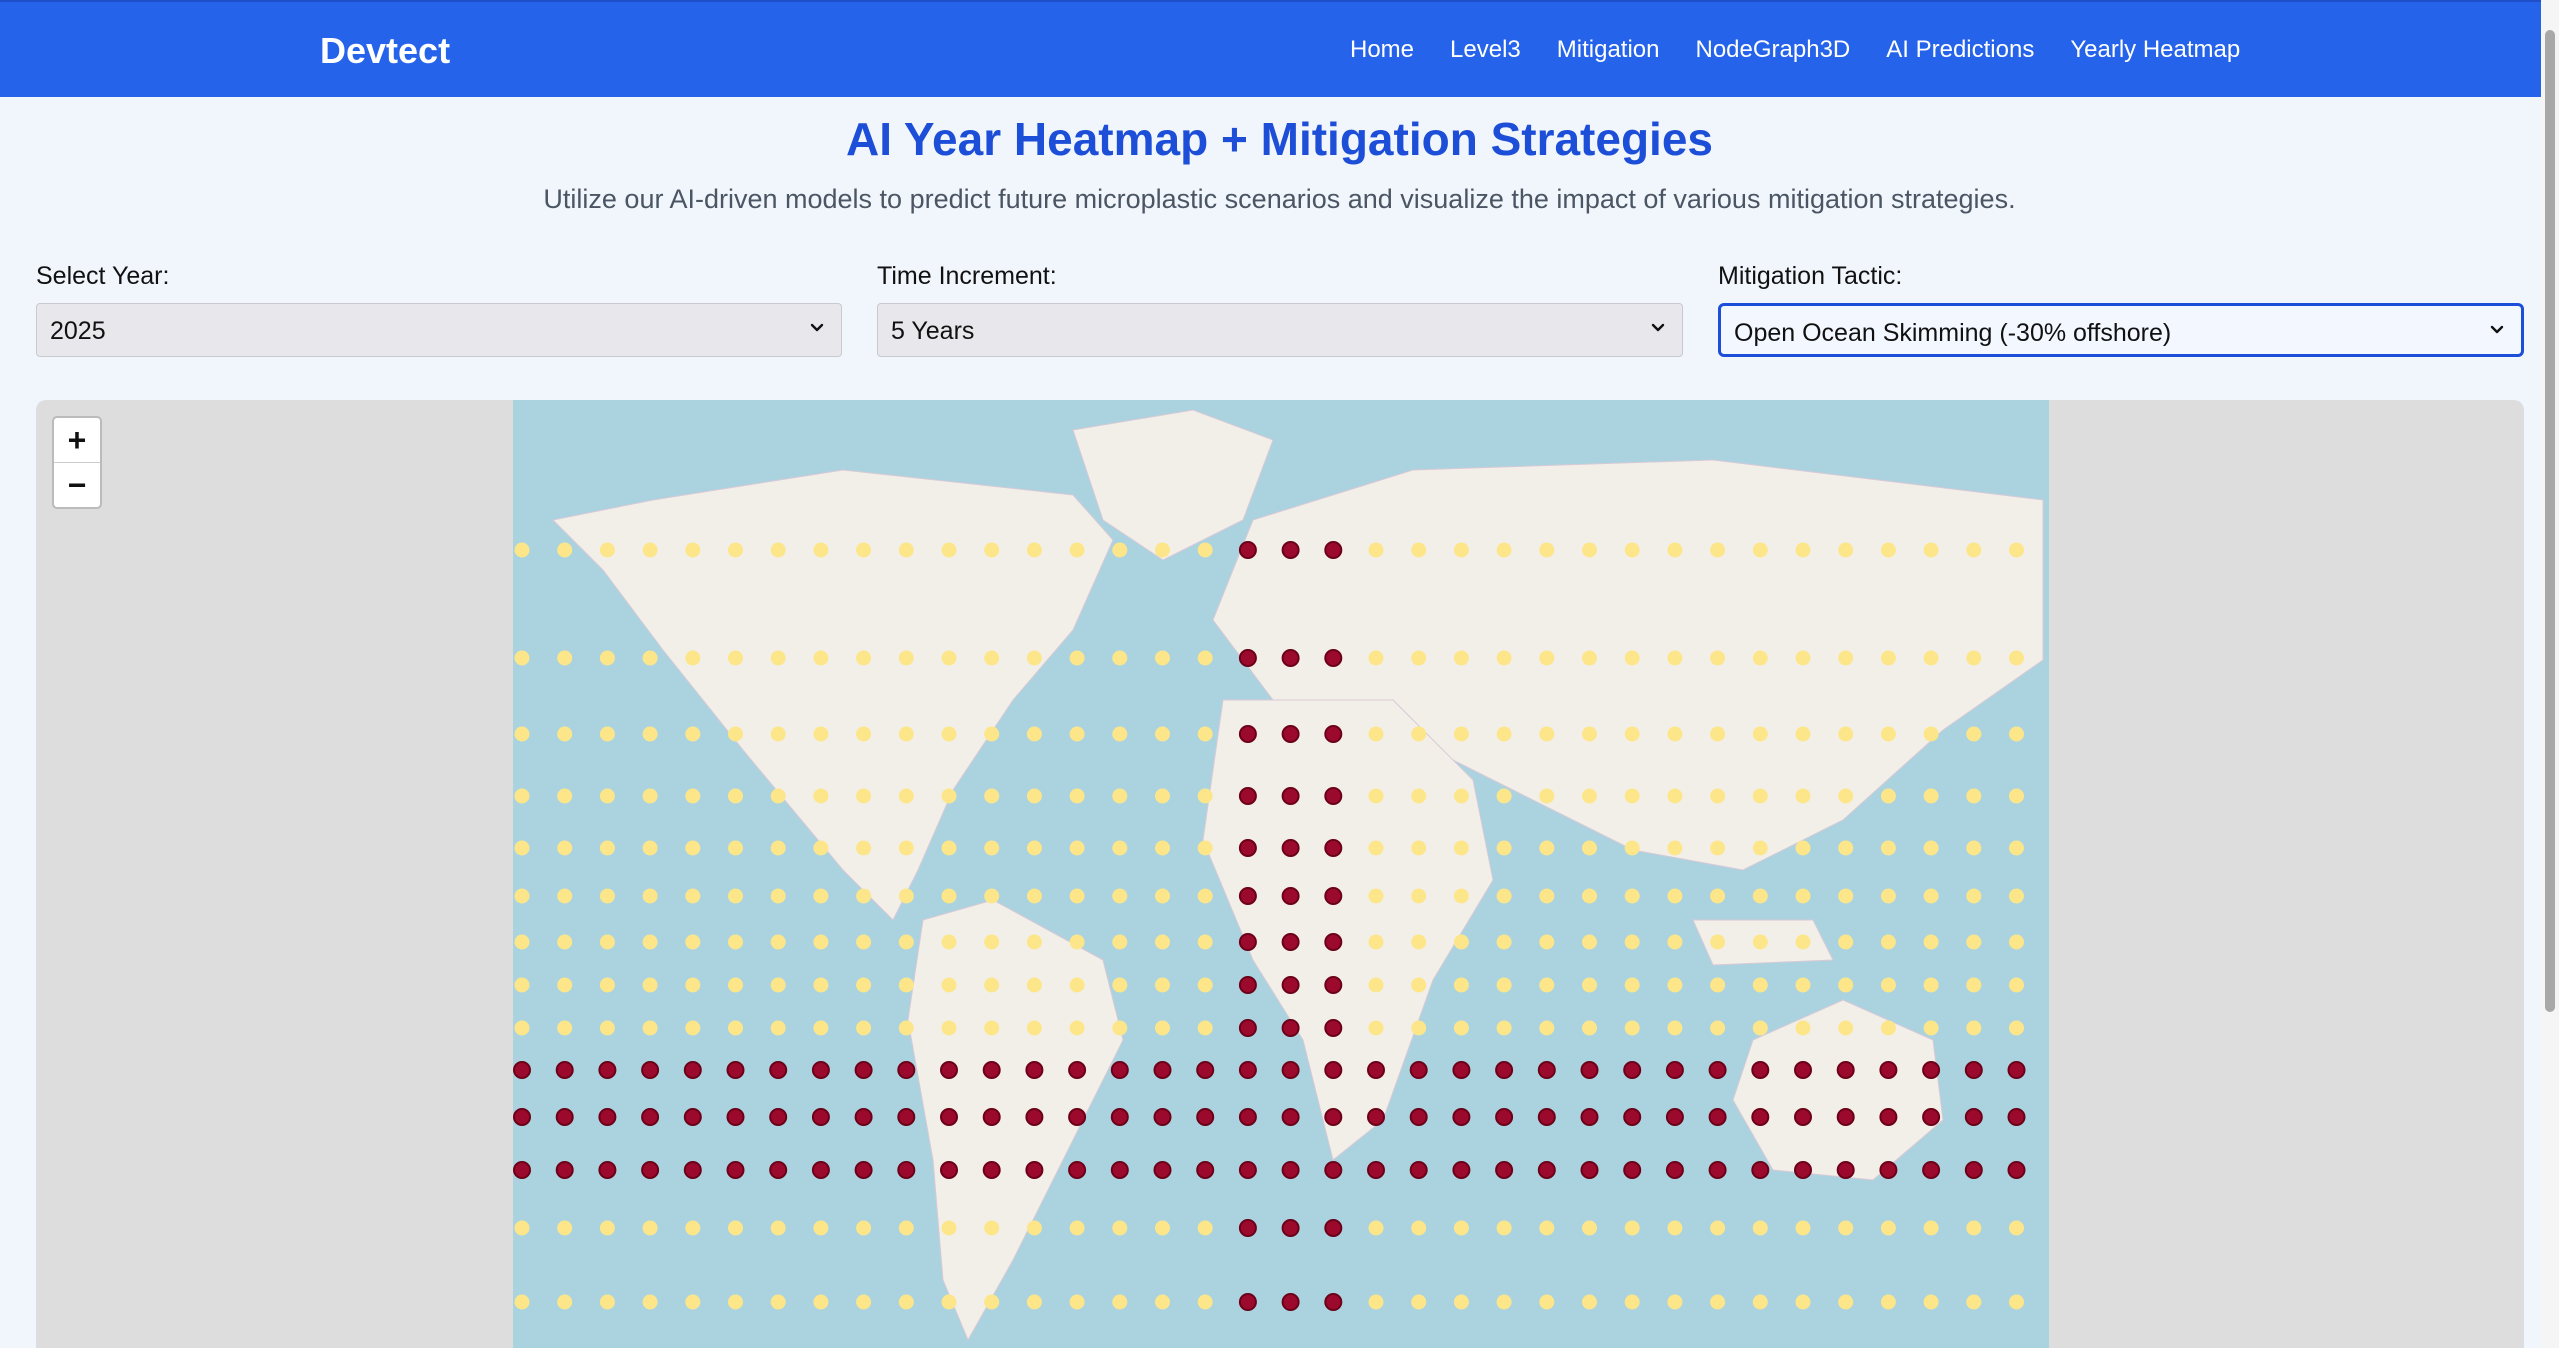 Image resolution: width=2559 pixels, height=1348 pixels. I want to click on tactic-select: Open Ocean Skimming (-30% offshore), so click(2121, 330).